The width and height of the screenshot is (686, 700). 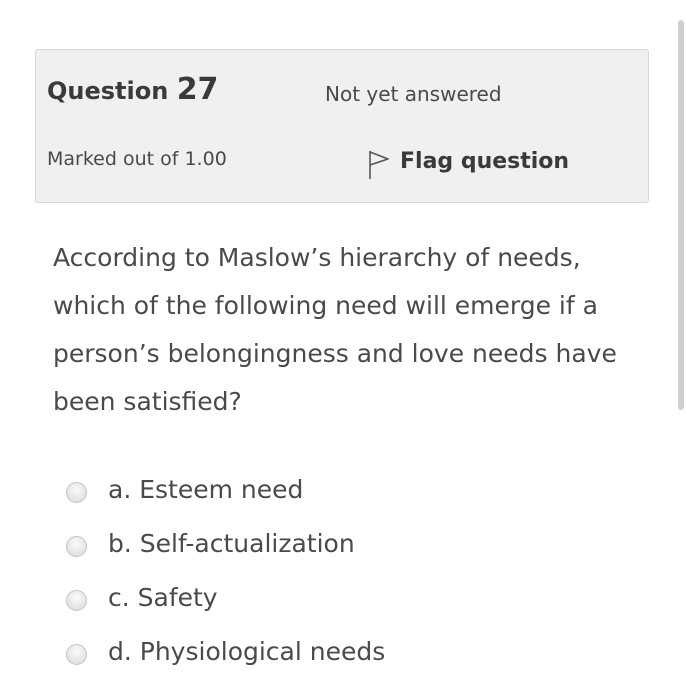 What do you see at coordinates (681, 215) in the screenshot?
I see `scrollbar` at bounding box center [681, 215].